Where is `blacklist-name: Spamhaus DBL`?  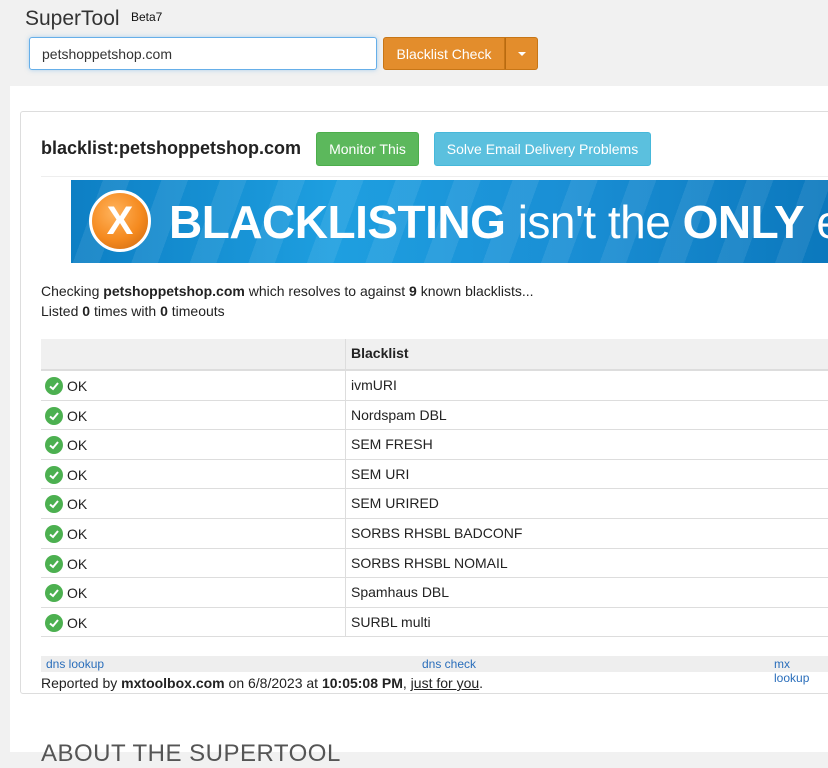
blacklist-name: Spamhaus DBL is located at coordinates (400, 592).